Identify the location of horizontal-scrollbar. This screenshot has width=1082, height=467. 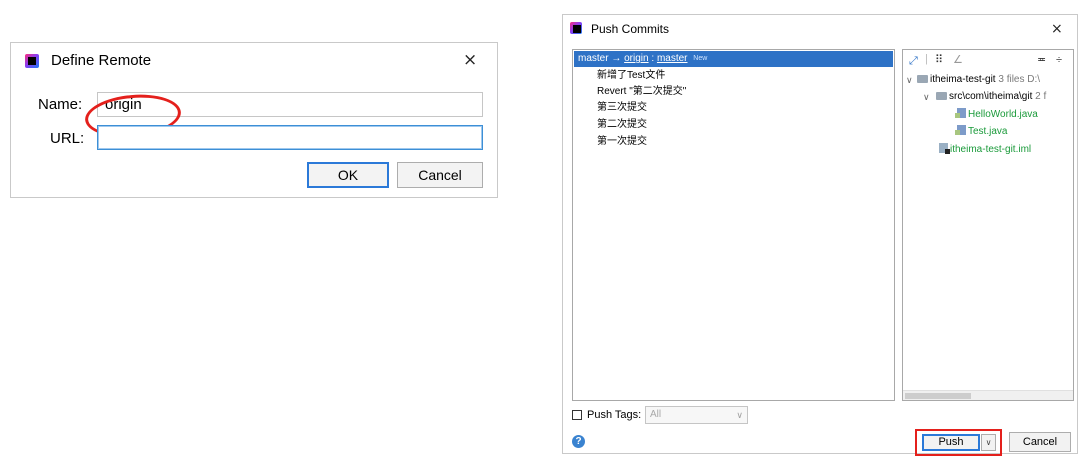
(988, 395).